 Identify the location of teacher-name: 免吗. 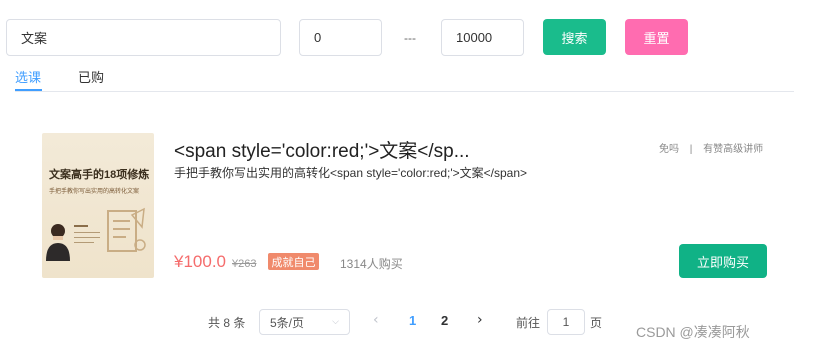
(669, 149).